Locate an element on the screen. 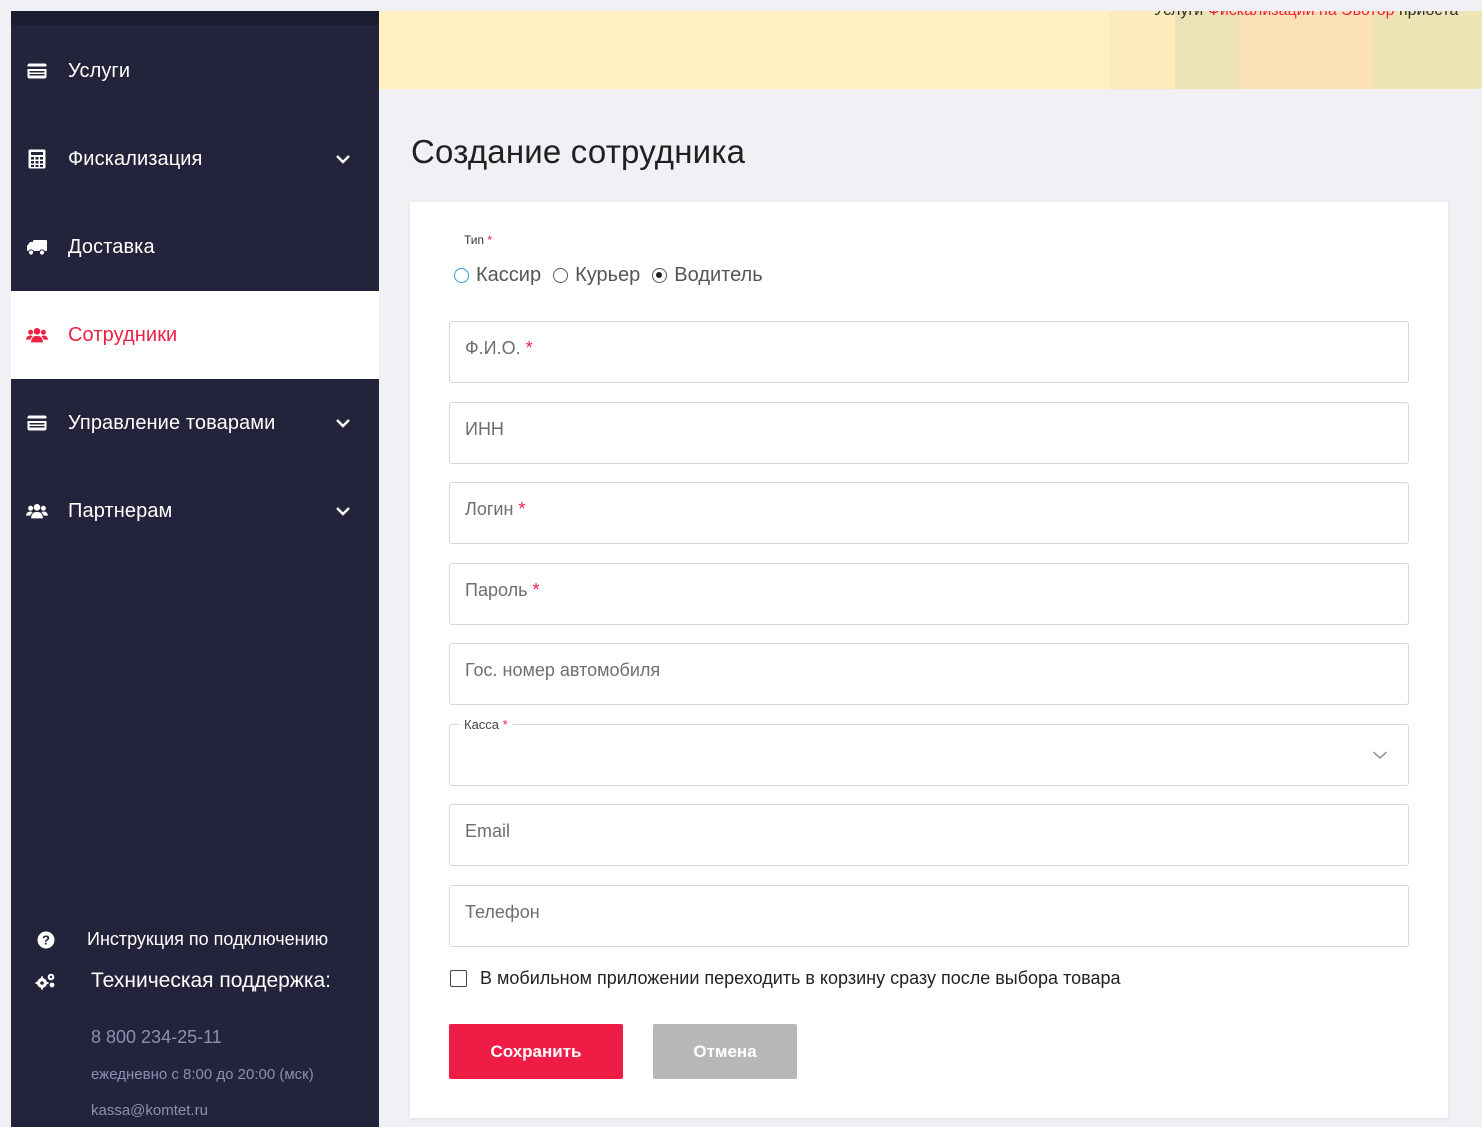 The image size is (1482, 1127). calculator-icon is located at coordinates (37, 159).